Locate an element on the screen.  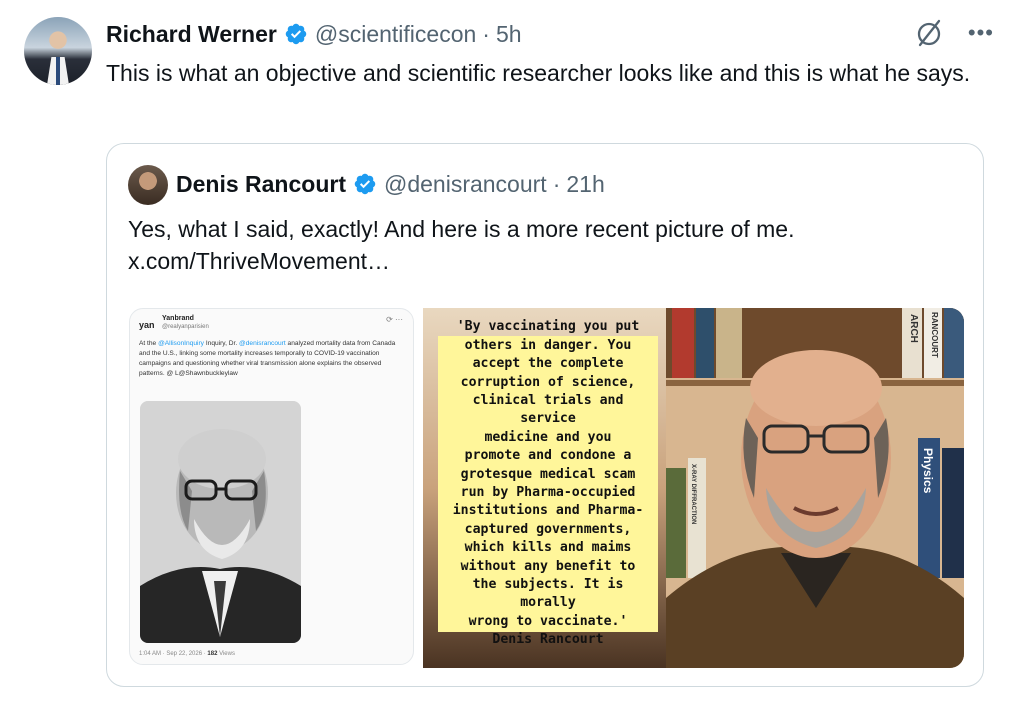
quote-line: which kills and maims is located at coordinates (548, 548).